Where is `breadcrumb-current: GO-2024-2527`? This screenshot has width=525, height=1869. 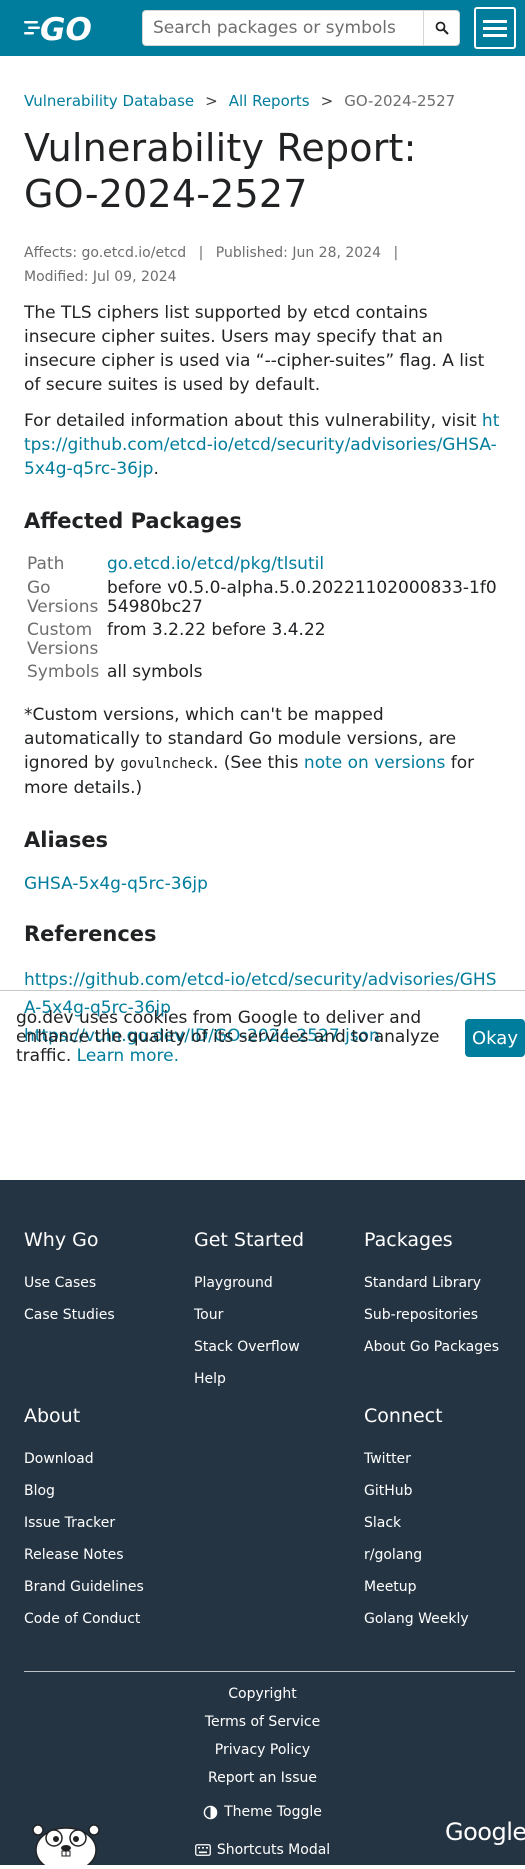 breadcrumb-current: GO-2024-2527 is located at coordinates (400, 101).